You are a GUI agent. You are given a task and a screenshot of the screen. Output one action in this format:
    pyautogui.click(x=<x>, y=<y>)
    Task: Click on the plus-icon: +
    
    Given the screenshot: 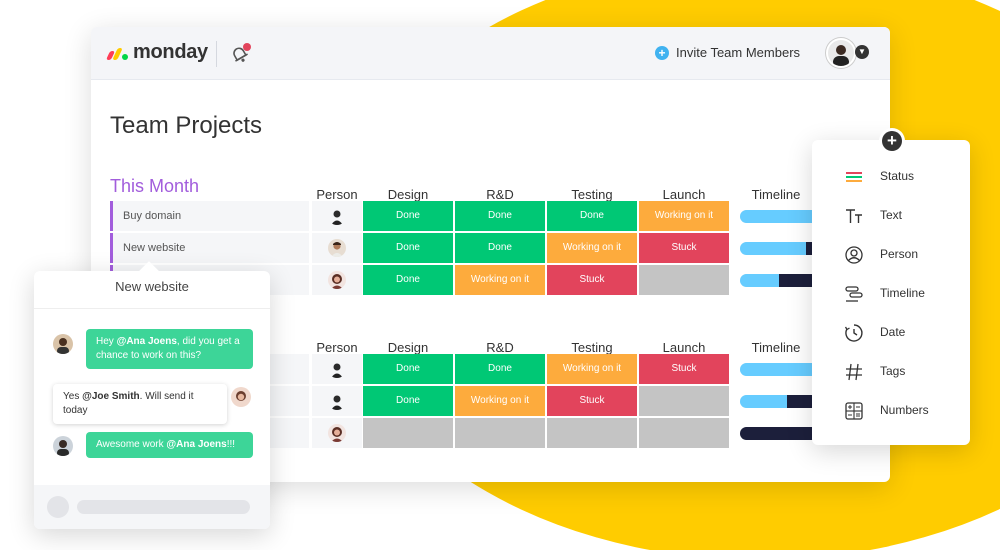 What is the action you would take?
    pyautogui.click(x=662, y=52)
    